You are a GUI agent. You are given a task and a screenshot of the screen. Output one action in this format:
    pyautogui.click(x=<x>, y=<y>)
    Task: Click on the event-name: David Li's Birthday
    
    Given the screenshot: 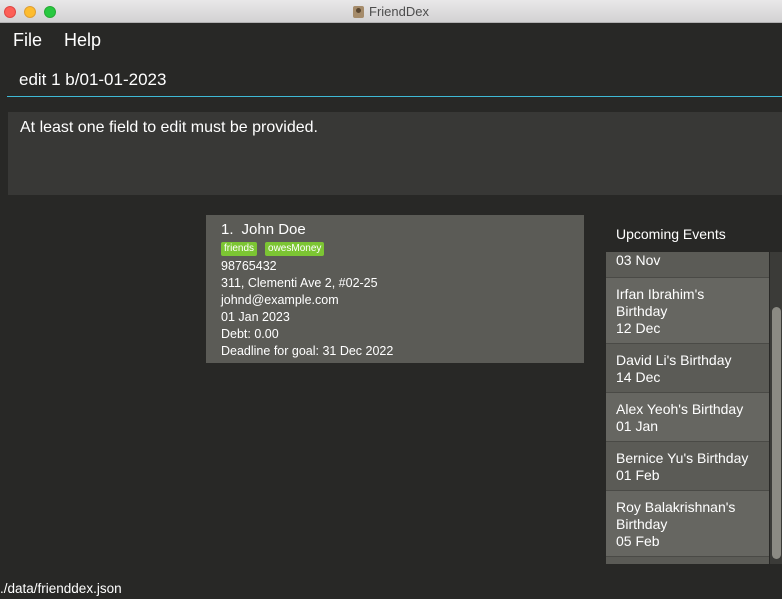 What is the action you would take?
    pyautogui.click(x=674, y=360)
    